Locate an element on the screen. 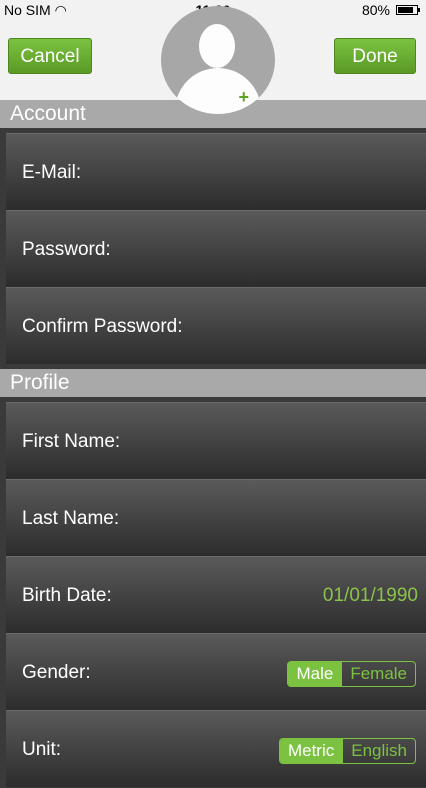 The width and height of the screenshot is (426, 788). unit-option-english: English is located at coordinates (378, 751).